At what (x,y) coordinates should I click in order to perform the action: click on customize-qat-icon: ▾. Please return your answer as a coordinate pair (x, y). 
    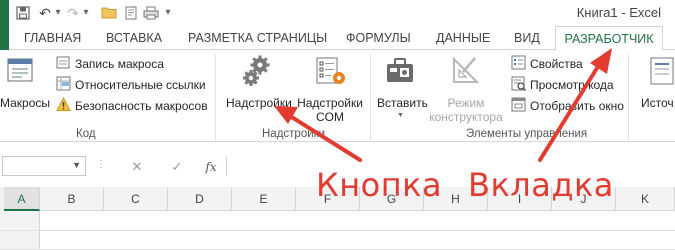
    Looking at the image, I should click on (168, 13).